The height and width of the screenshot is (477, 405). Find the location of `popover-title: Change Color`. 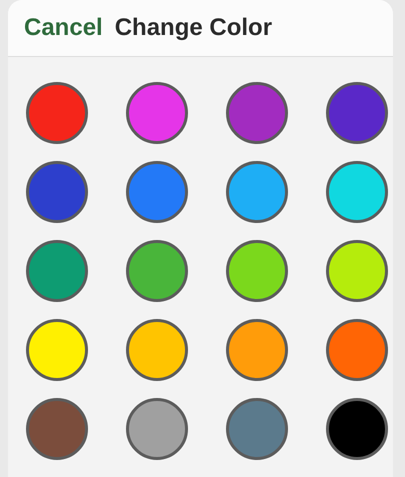

popover-title: Change Color is located at coordinates (193, 28).